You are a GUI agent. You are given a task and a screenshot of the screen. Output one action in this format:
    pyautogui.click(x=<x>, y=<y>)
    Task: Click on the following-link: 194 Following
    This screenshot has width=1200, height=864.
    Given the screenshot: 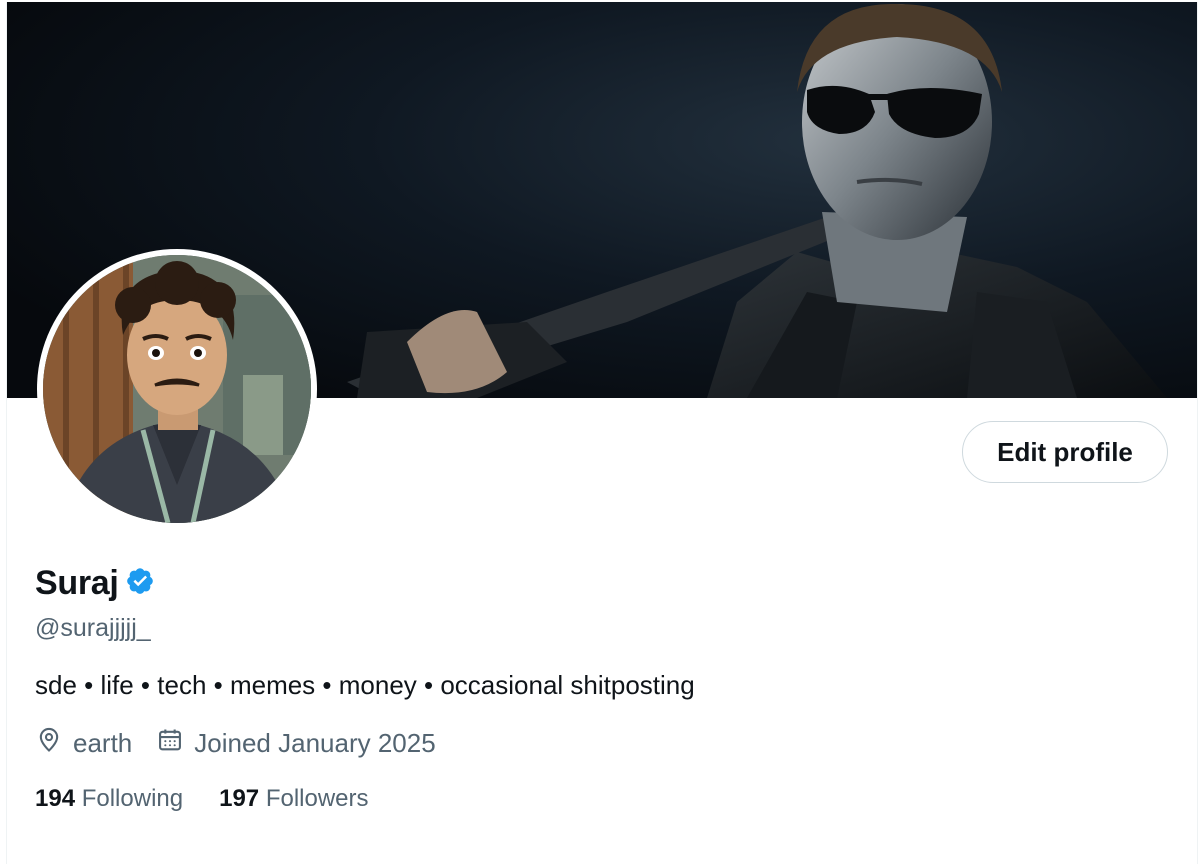 What is the action you would take?
    pyautogui.click(x=109, y=799)
    